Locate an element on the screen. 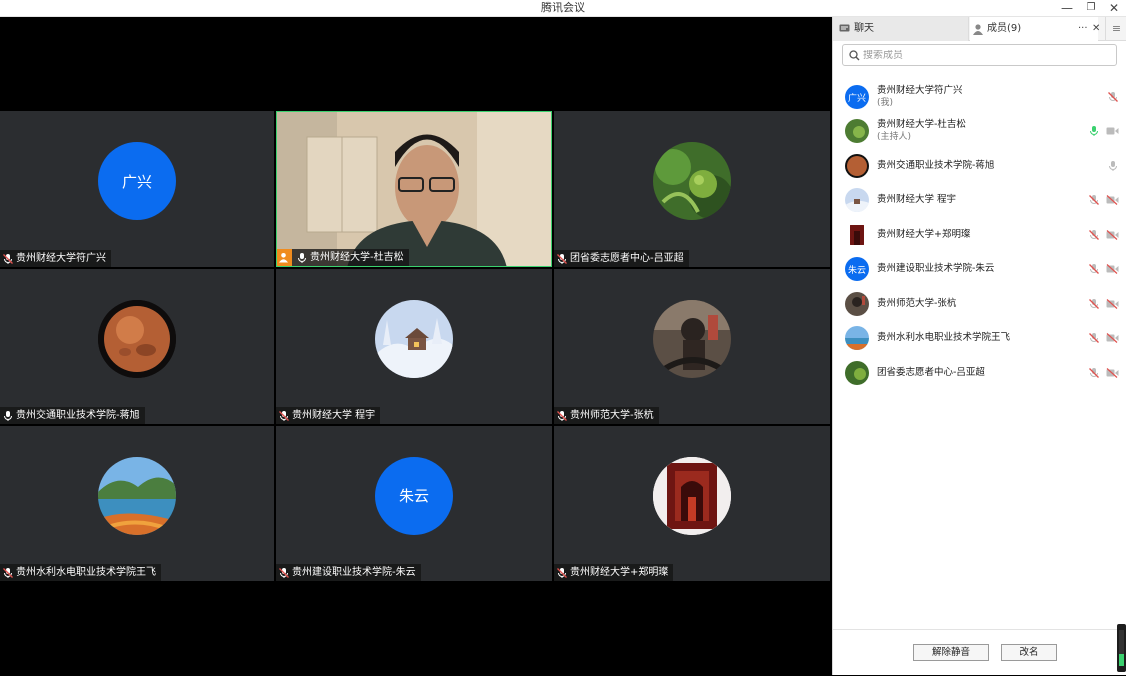 This screenshot has height=676, width=1126. participant-name: 贵州师范大学-张杭 is located at coordinates (612, 415).